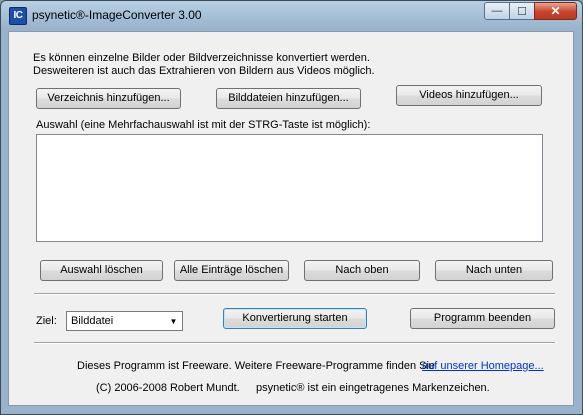 This screenshot has height=415, width=583. Describe the element at coordinates (291, 15) in the screenshot. I see `title-bar: IC psynetic®-ImageConverter 3.00 — ☐ ✕` at that location.